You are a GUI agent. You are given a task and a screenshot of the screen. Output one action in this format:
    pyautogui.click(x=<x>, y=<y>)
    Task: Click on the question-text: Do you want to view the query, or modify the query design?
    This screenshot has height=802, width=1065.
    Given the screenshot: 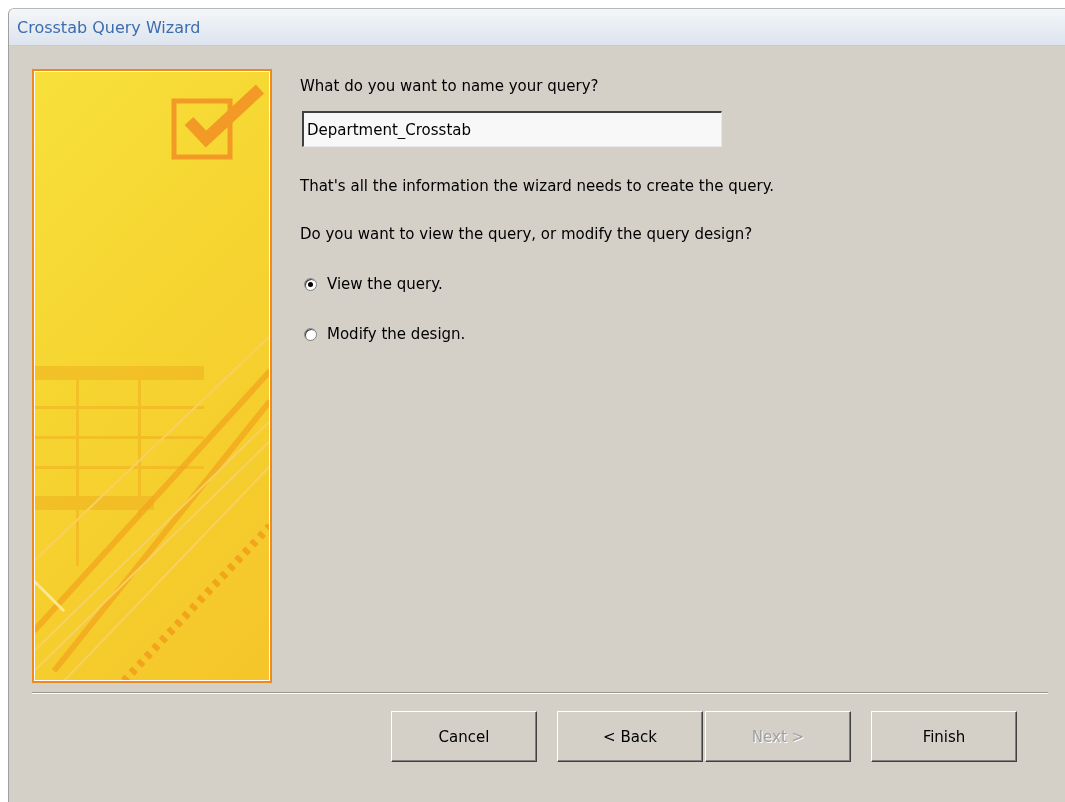 What is the action you would take?
    pyautogui.click(x=527, y=234)
    